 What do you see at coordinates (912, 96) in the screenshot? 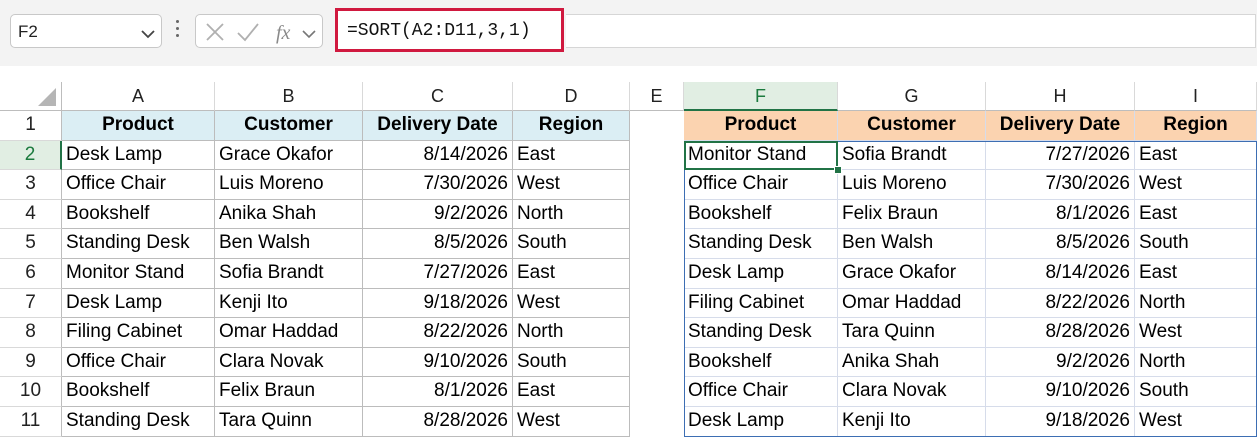
I see `column-header-g: G` at bounding box center [912, 96].